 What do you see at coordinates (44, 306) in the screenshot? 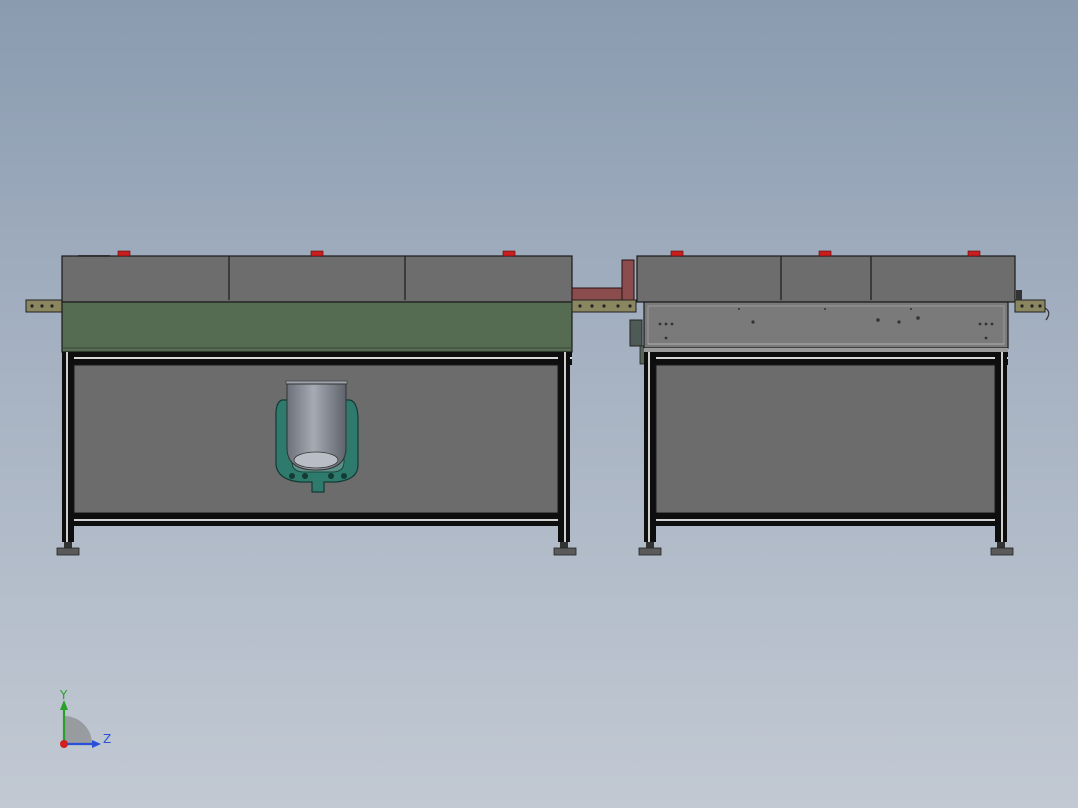
I see `left-side-rail` at bounding box center [44, 306].